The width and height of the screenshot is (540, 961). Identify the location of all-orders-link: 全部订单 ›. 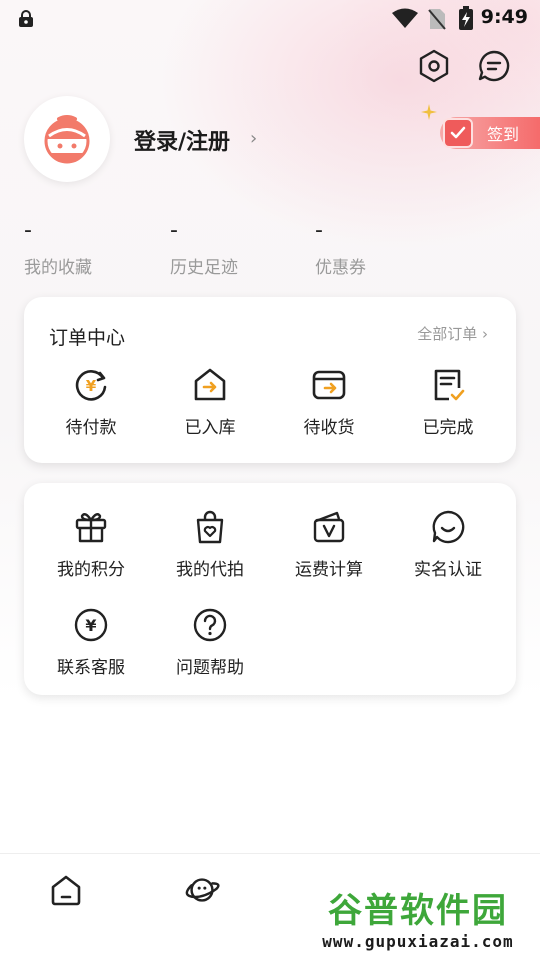
(452, 333).